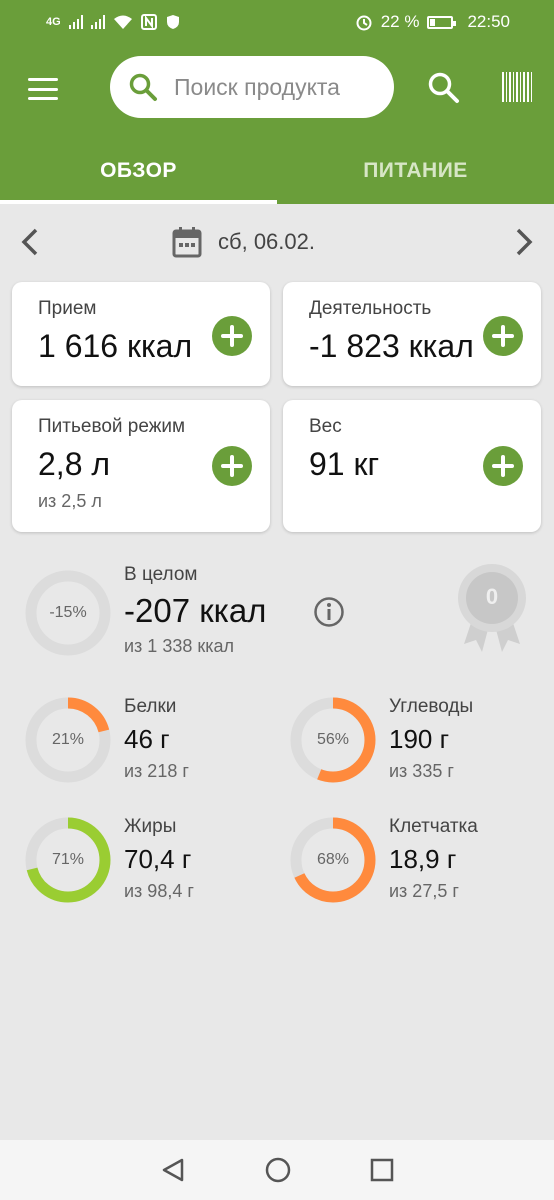 This screenshot has width=554, height=1200. Describe the element at coordinates (187, 242) in the screenshot. I see `calendar-icon` at that location.